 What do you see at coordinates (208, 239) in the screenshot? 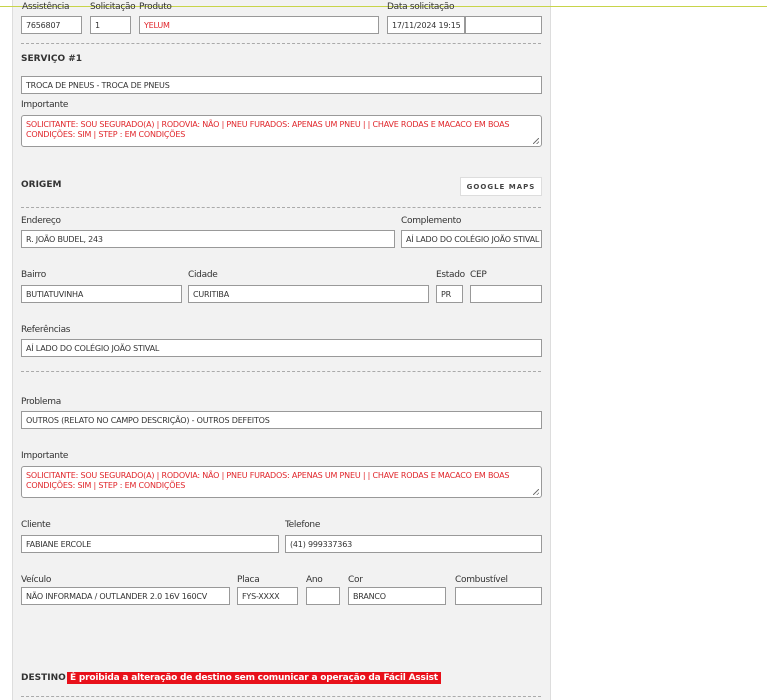
I see `endereco-input: R. JOÃO BUDEL, 243` at bounding box center [208, 239].